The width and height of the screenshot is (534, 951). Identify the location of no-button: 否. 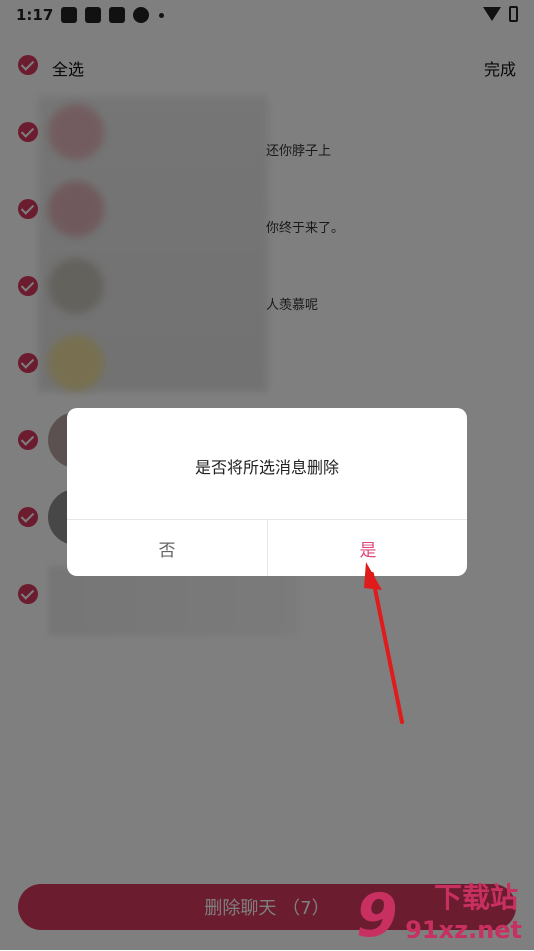
(167, 548).